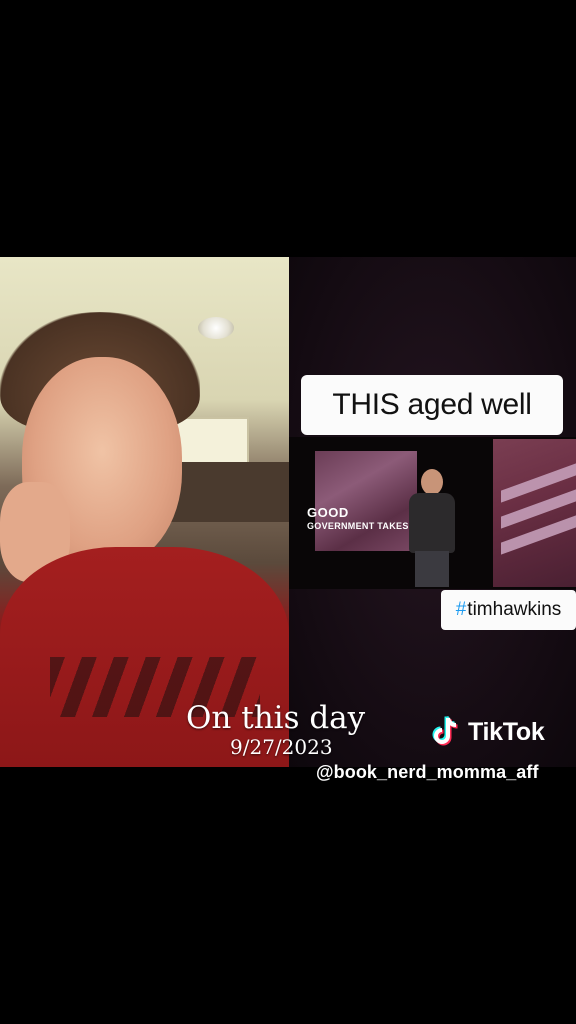 The width and height of the screenshot is (576, 1024). Describe the element at coordinates (431, 528) in the screenshot. I see `performer` at that location.